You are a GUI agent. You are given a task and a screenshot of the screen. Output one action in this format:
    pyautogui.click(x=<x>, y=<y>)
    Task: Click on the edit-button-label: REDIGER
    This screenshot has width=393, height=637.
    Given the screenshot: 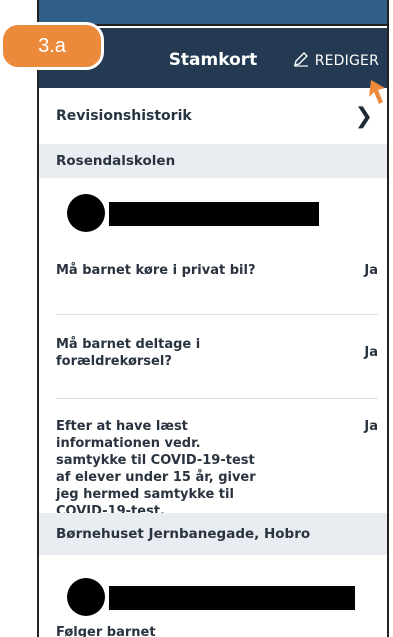 What is the action you would take?
    pyautogui.click(x=346, y=61)
    